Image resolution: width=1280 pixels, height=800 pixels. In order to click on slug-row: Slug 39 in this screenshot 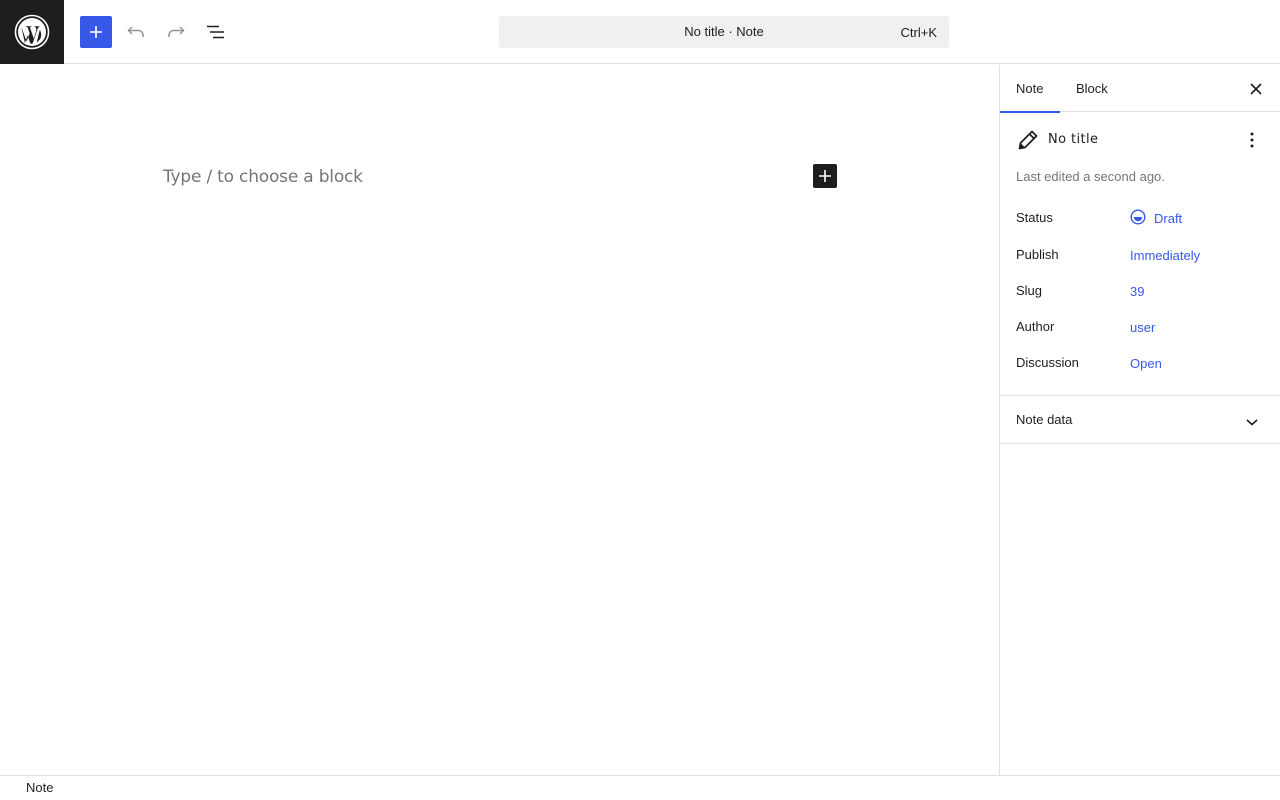, I will do `click(1141, 293)`.